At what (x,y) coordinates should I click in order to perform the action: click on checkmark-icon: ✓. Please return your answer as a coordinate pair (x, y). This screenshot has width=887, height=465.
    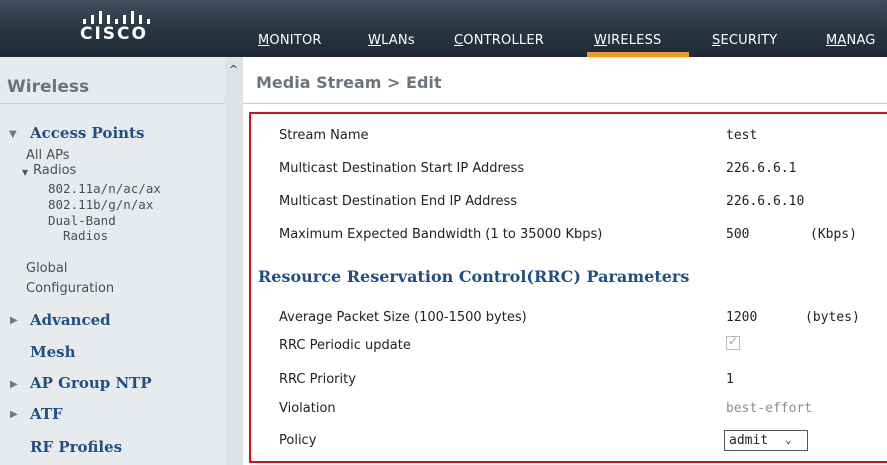
    Looking at the image, I should click on (733, 341).